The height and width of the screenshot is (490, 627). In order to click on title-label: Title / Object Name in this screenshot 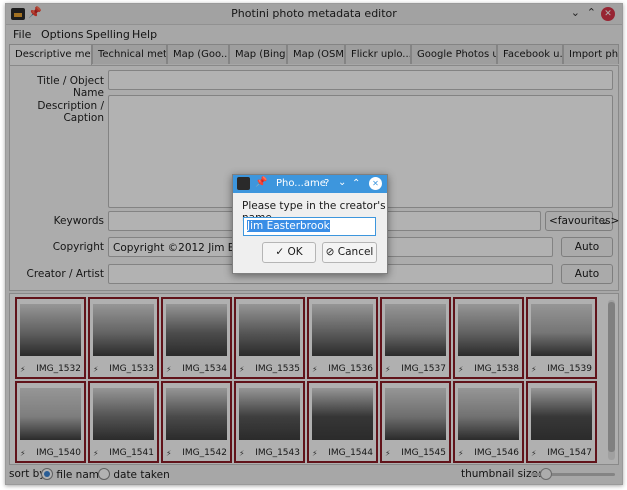, I will do `click(70, 87)`.